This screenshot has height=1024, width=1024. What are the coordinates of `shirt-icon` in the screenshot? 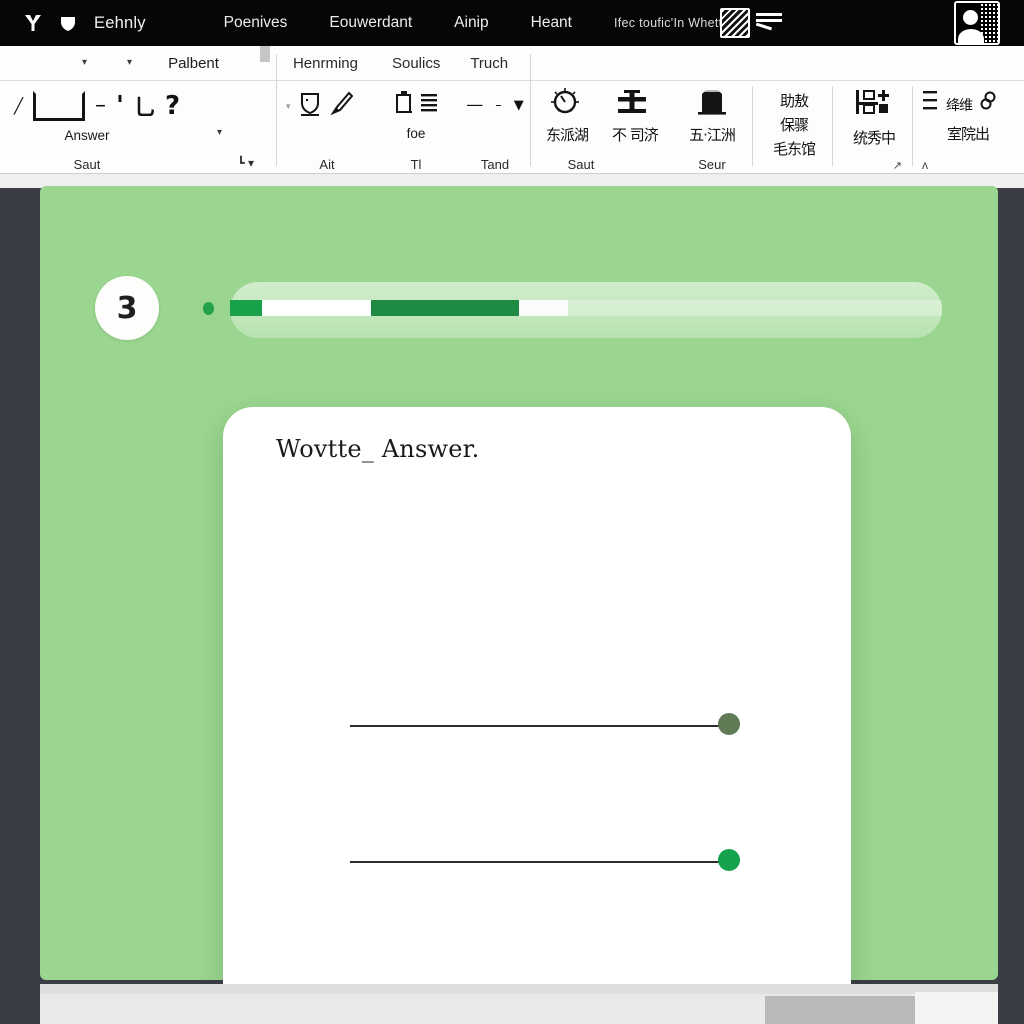 It's located at (712, 104).